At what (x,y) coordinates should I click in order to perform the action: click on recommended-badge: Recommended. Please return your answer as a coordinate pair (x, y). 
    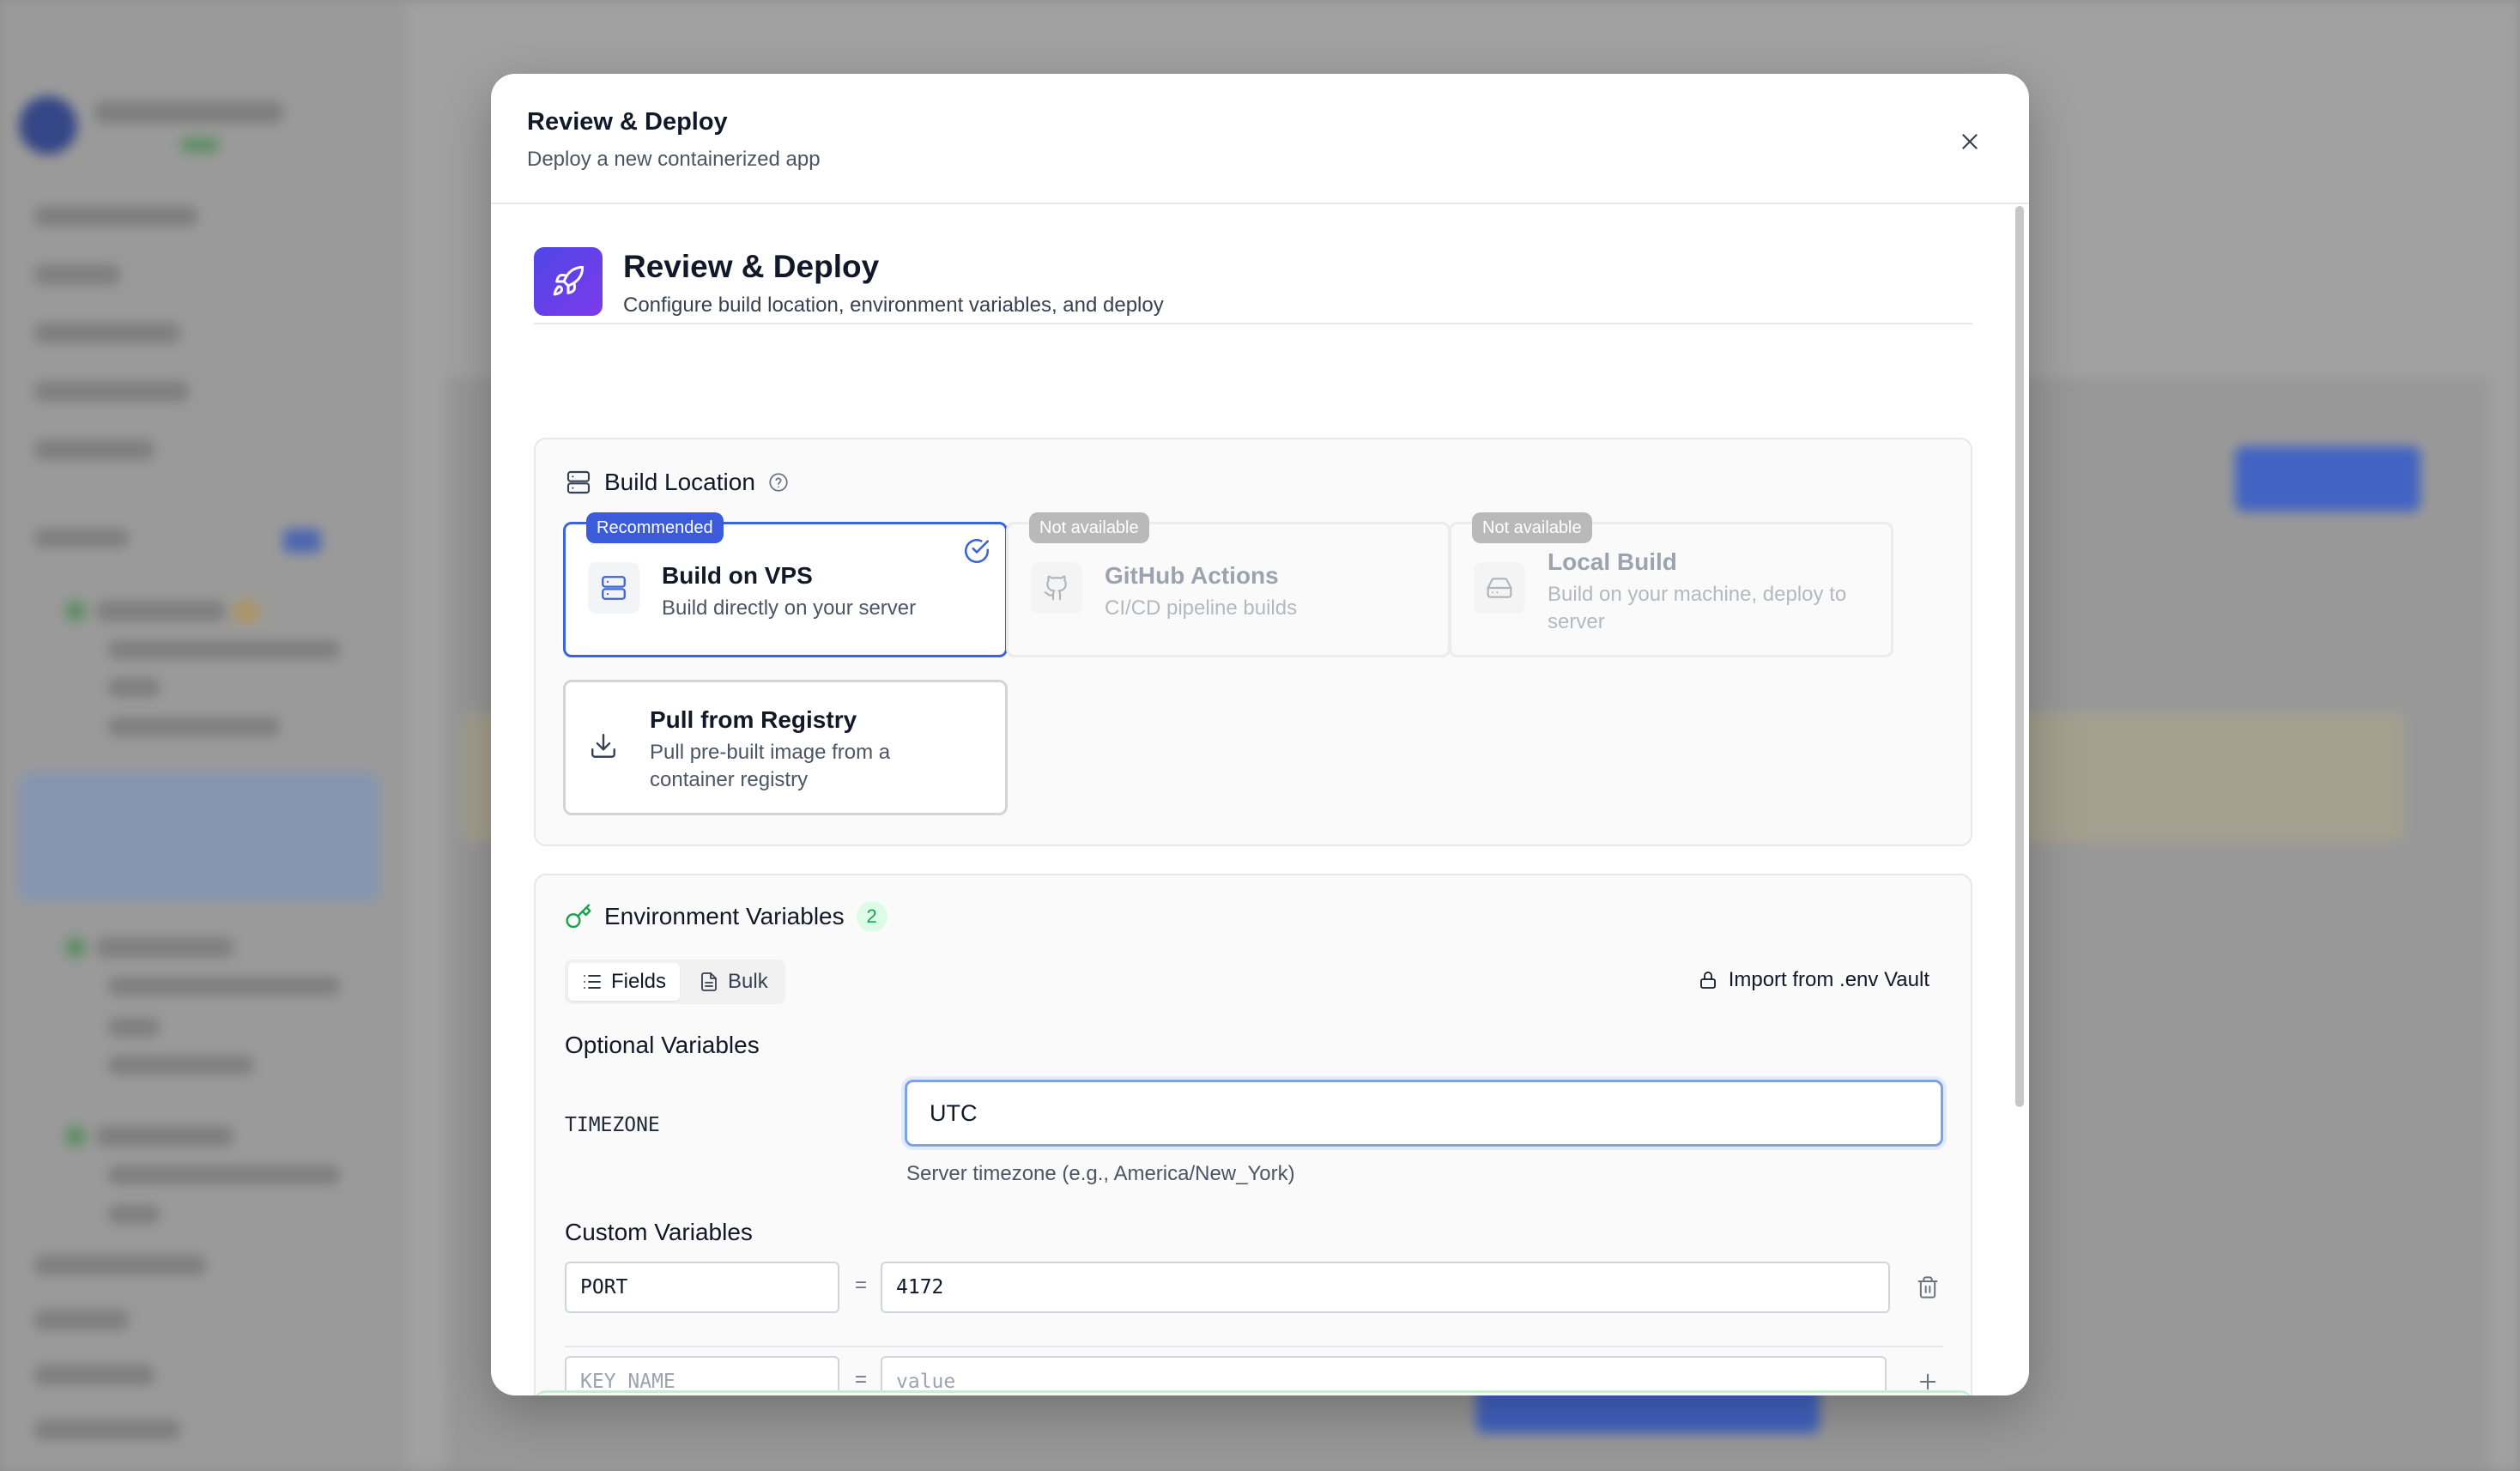
    Looking at the image, I should click on (655, 527).